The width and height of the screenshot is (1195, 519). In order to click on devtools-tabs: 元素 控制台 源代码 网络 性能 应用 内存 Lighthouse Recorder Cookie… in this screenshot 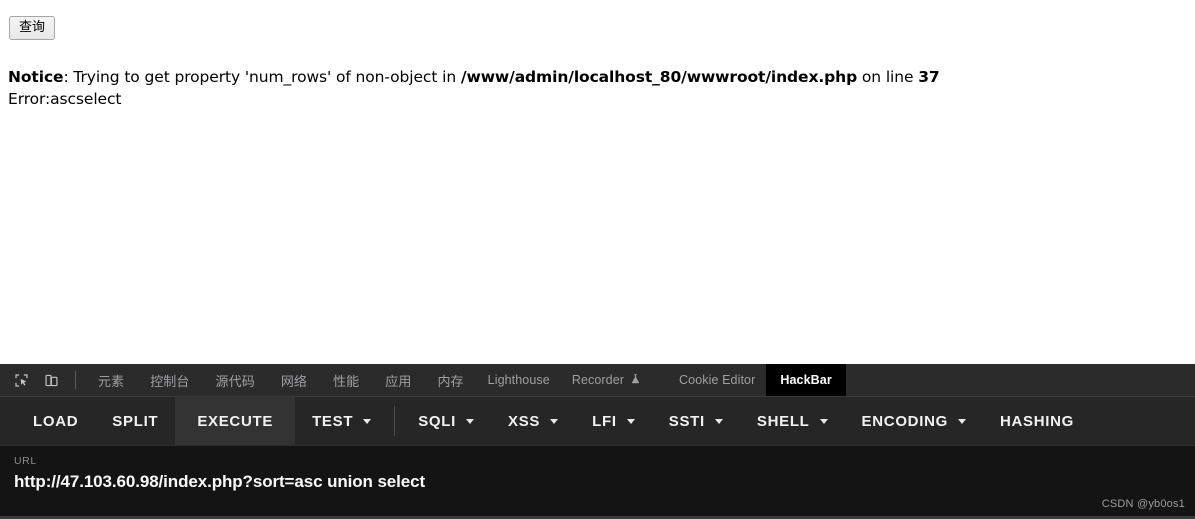, I will do `click(465, 380)`.